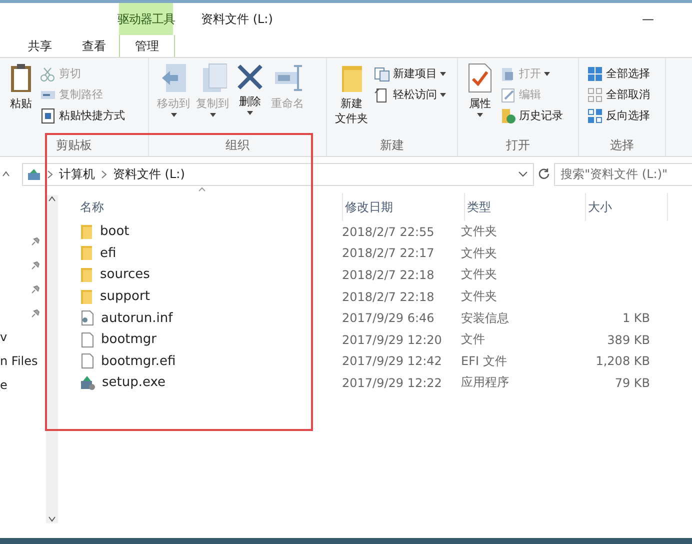 This screenshot has height=544, width=692. I want to click on window-title: 资料文件 (L:), so click(237, 19).